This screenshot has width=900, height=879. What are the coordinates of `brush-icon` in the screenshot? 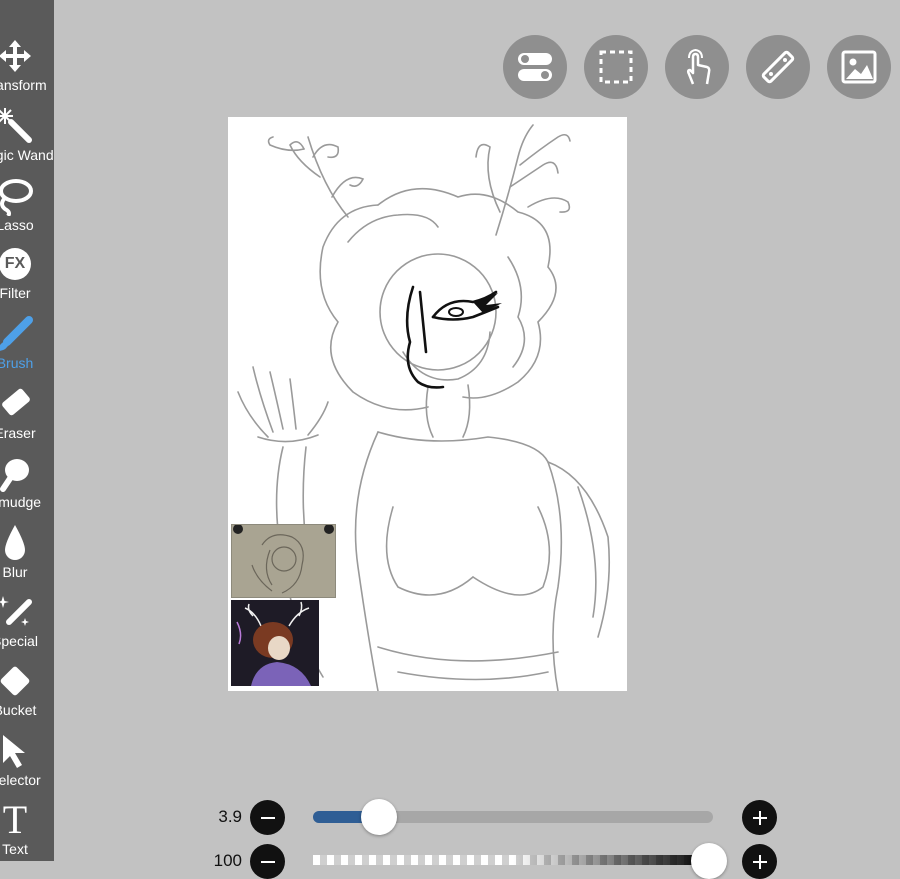 It's located at (27, 334).